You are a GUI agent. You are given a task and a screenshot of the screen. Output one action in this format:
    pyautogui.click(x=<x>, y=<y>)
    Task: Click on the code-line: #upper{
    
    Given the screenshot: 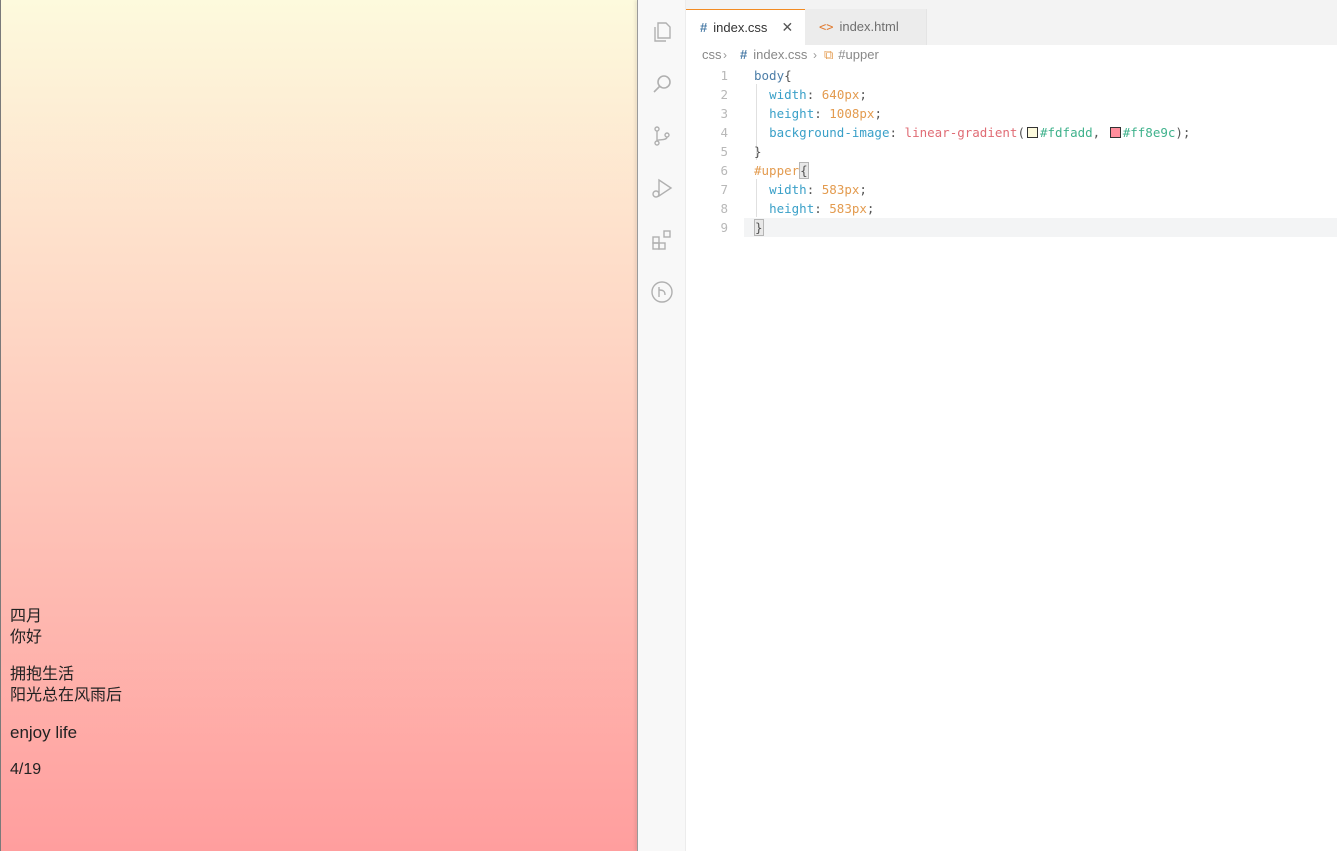 What is the action you would take?
    pyautogui.click(x=781, y=170)
    